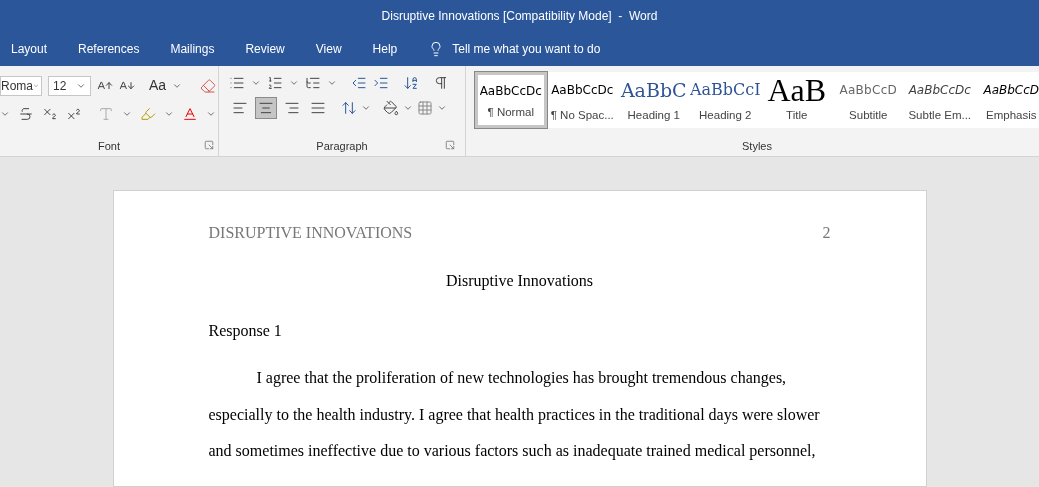  What do you see at coordinates (240, 108) in the screenshot?
I see `align-left-icon` at bounding box center [240, 108].